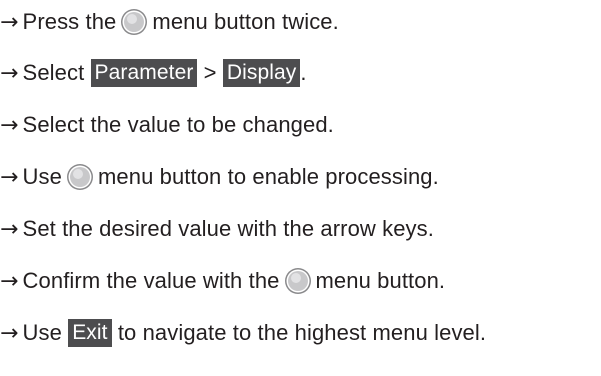  Describe the element at coordinates (299, 332) in the screenshot. I see `step-text: to navigate to the highest menu level.` at that location.